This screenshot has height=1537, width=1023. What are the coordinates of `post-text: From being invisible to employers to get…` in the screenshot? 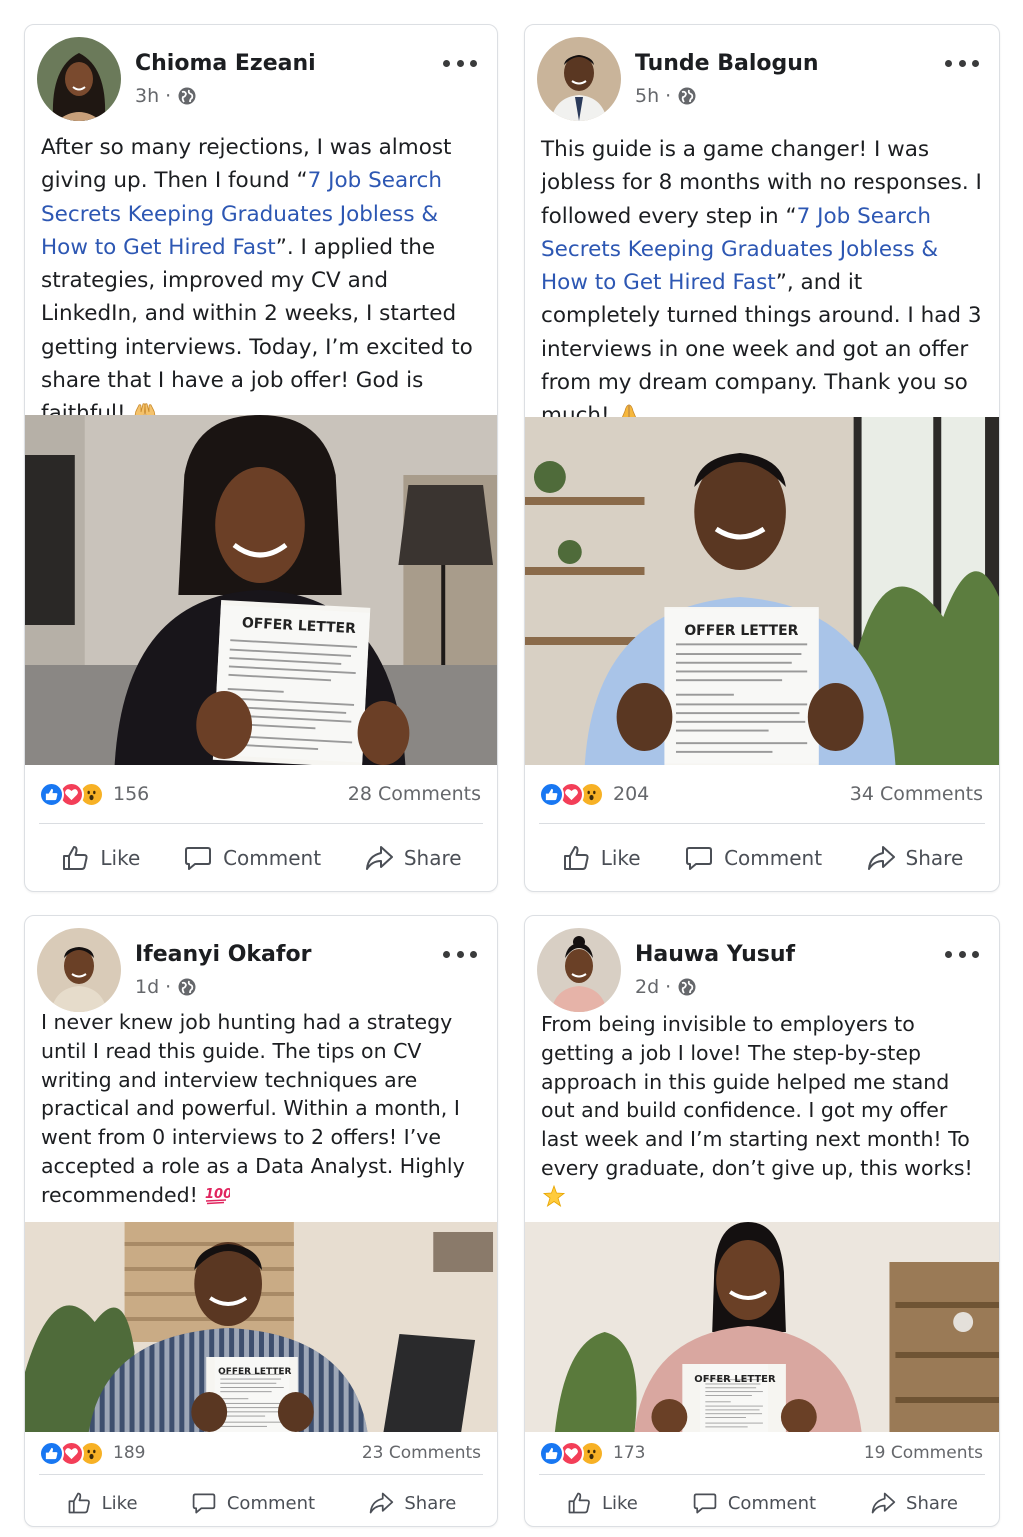 It's located at (763, 1111).